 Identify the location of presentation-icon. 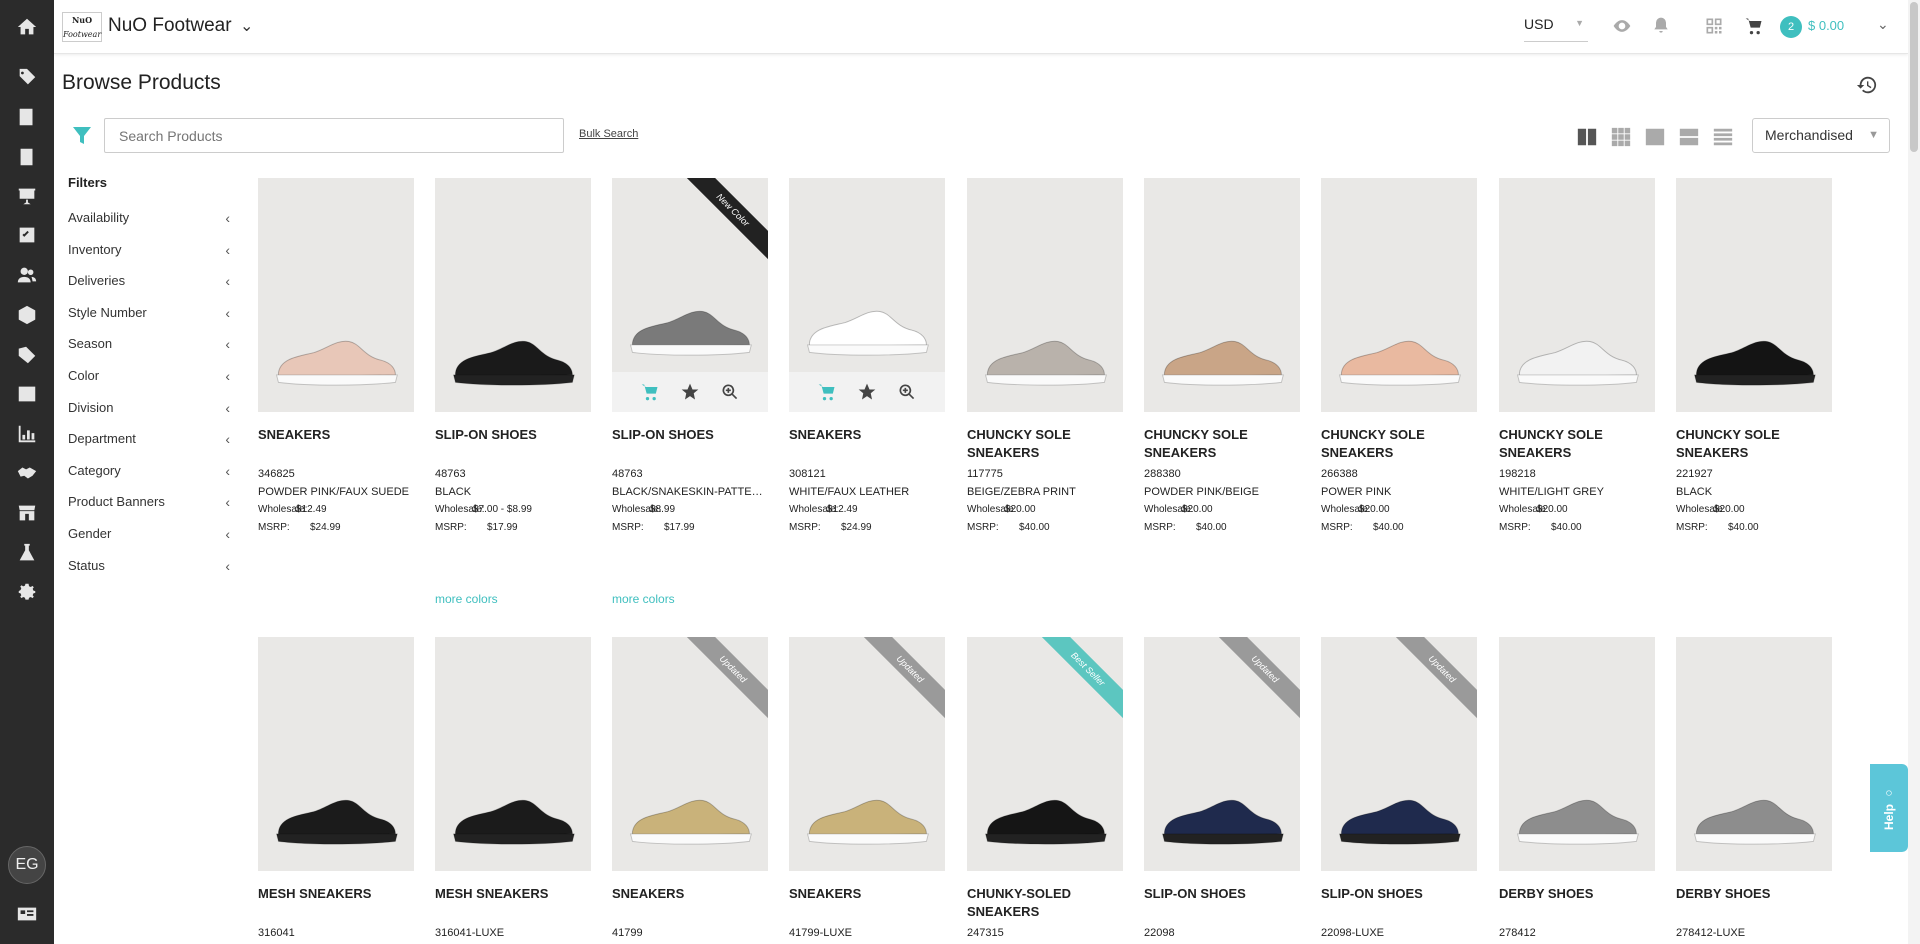
(27, 196).